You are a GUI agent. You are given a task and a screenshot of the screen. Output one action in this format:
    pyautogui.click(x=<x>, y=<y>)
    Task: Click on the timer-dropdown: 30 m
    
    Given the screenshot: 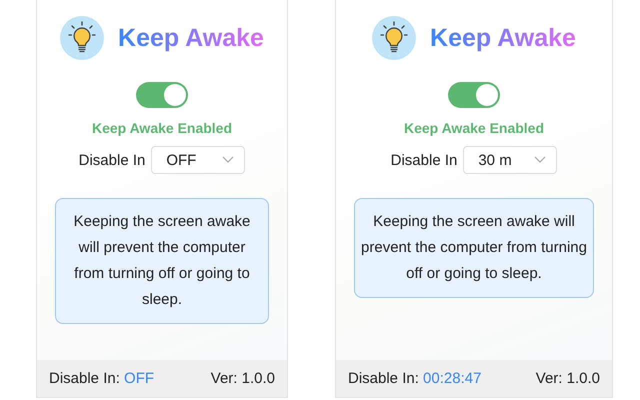 What is the action you would take?
    pyautogui.click(x=510, y=160)
    